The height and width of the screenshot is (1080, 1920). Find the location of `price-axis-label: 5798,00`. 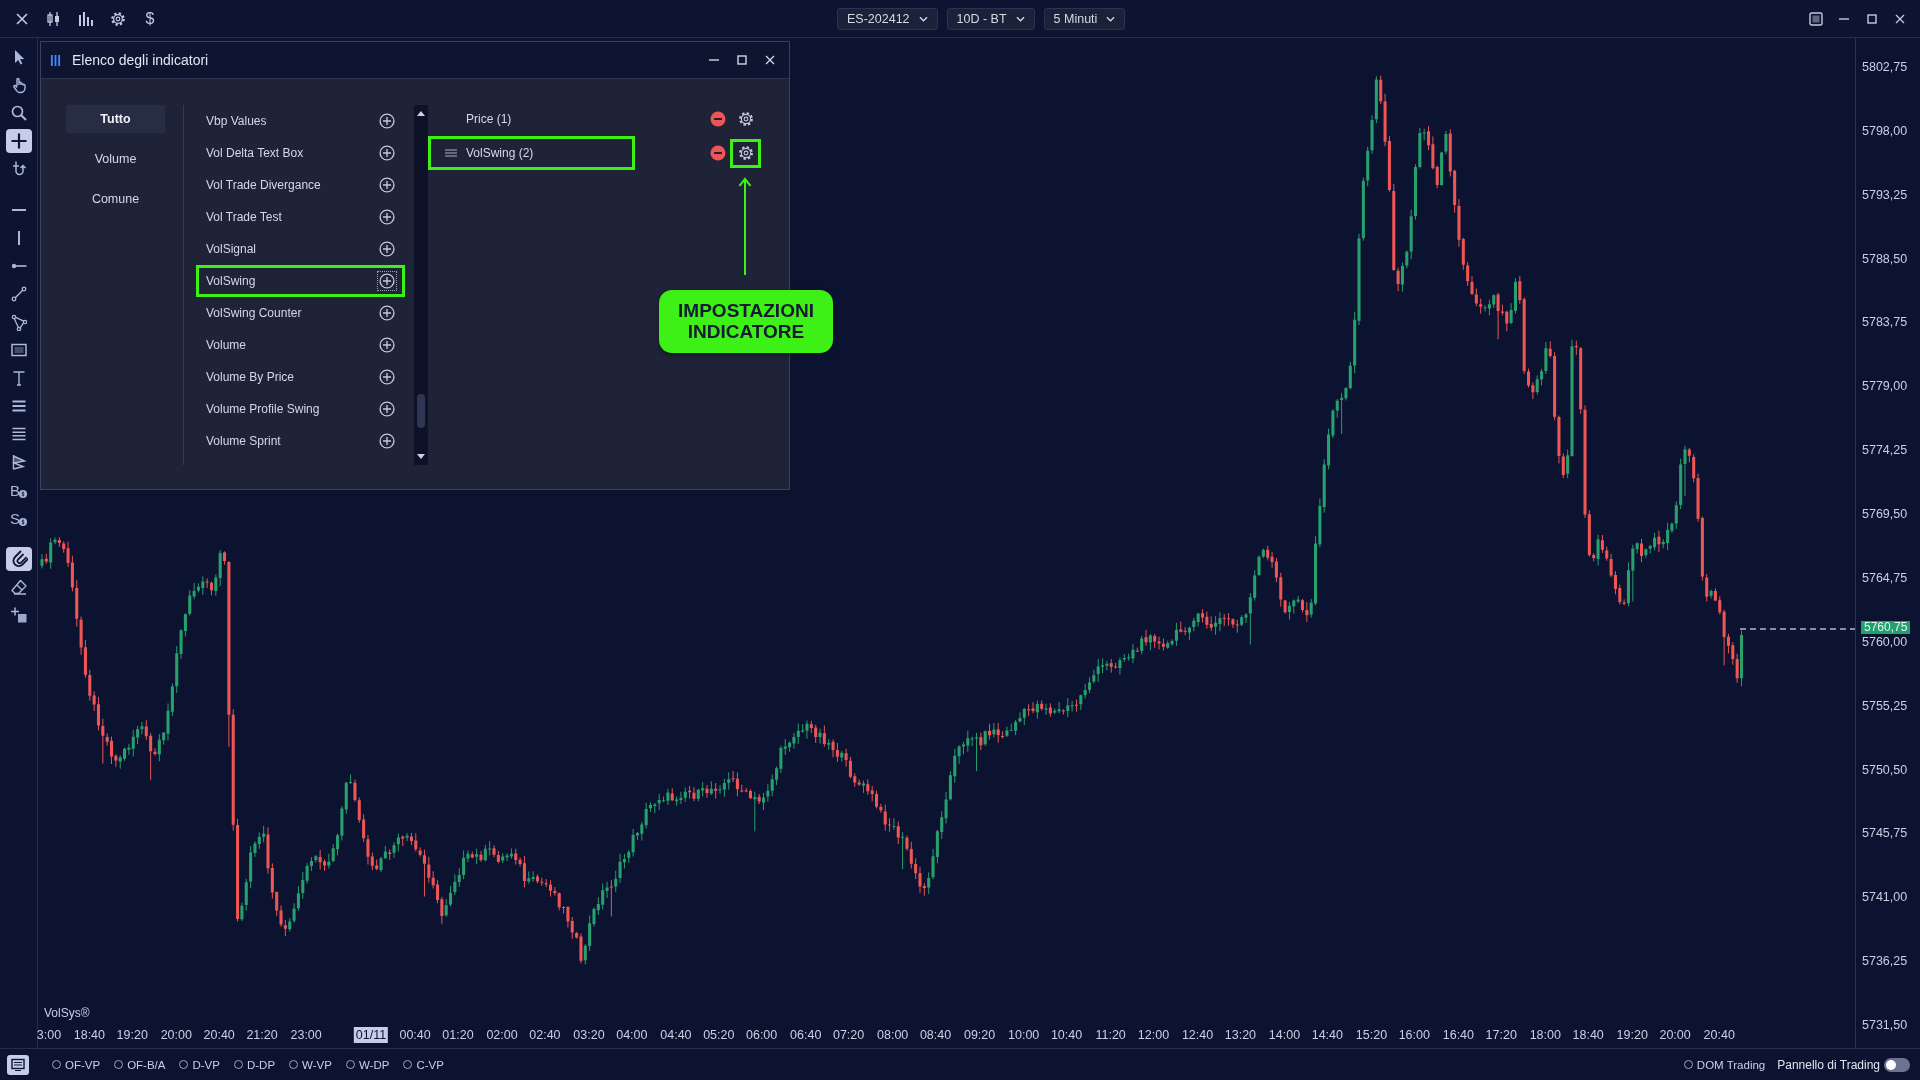

price-axis-label: 5798,00 is located at coordinates (1885, 130).